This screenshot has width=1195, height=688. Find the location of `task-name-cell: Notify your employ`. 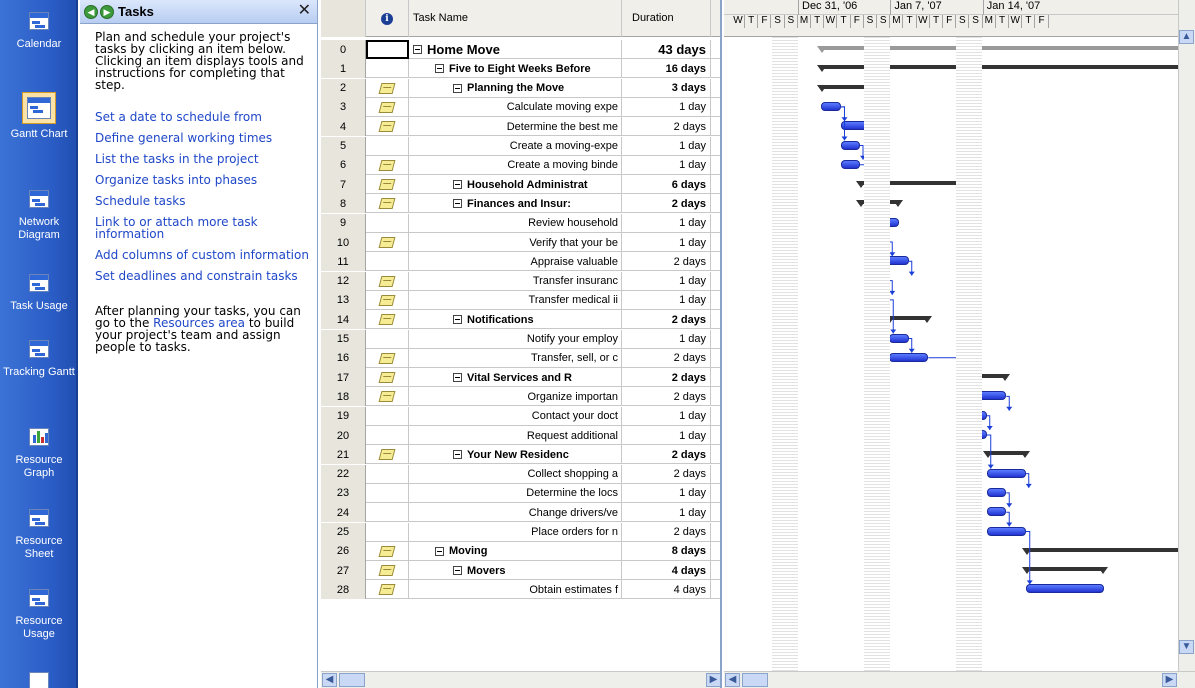

task-name-cell: Notify your employ is located at coordinates (515, 339).